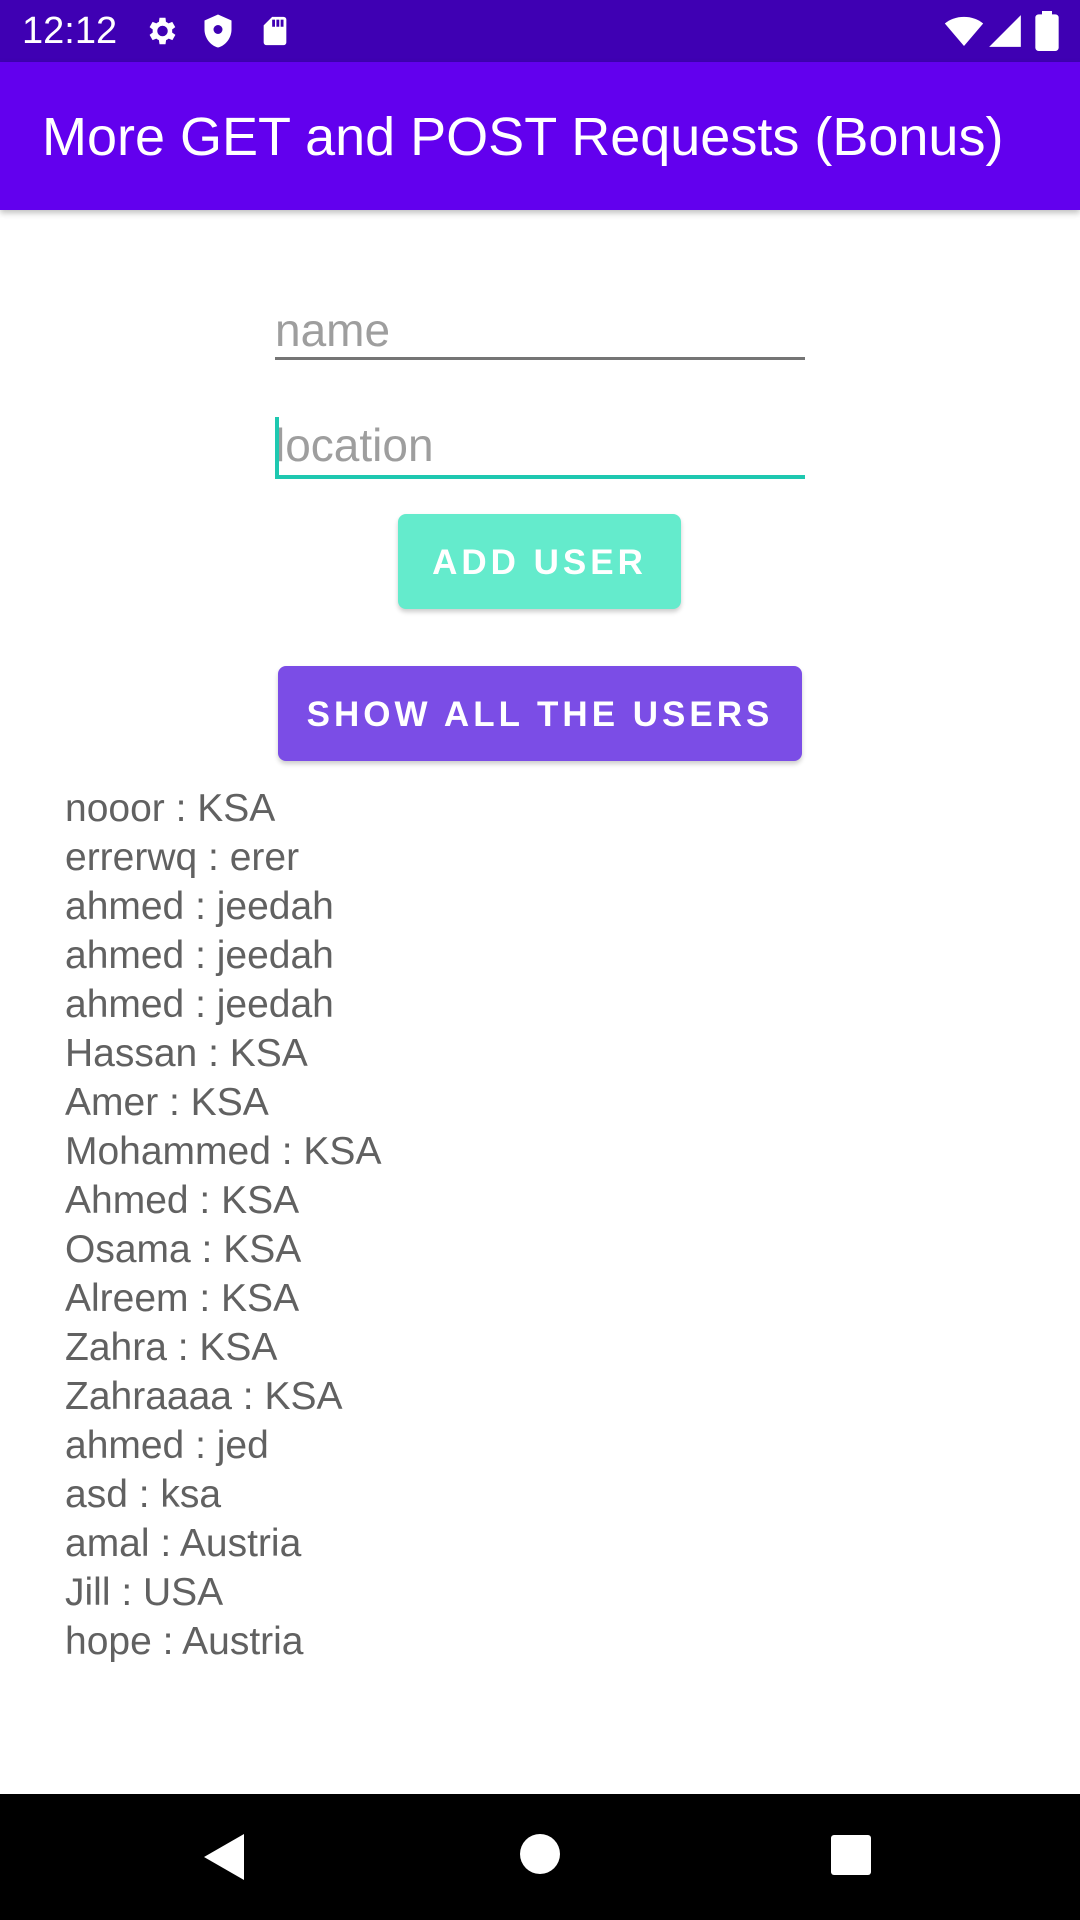 This screenshot has width=1080, height=1920. I want to click on wifi-icon, so click(964, 31).